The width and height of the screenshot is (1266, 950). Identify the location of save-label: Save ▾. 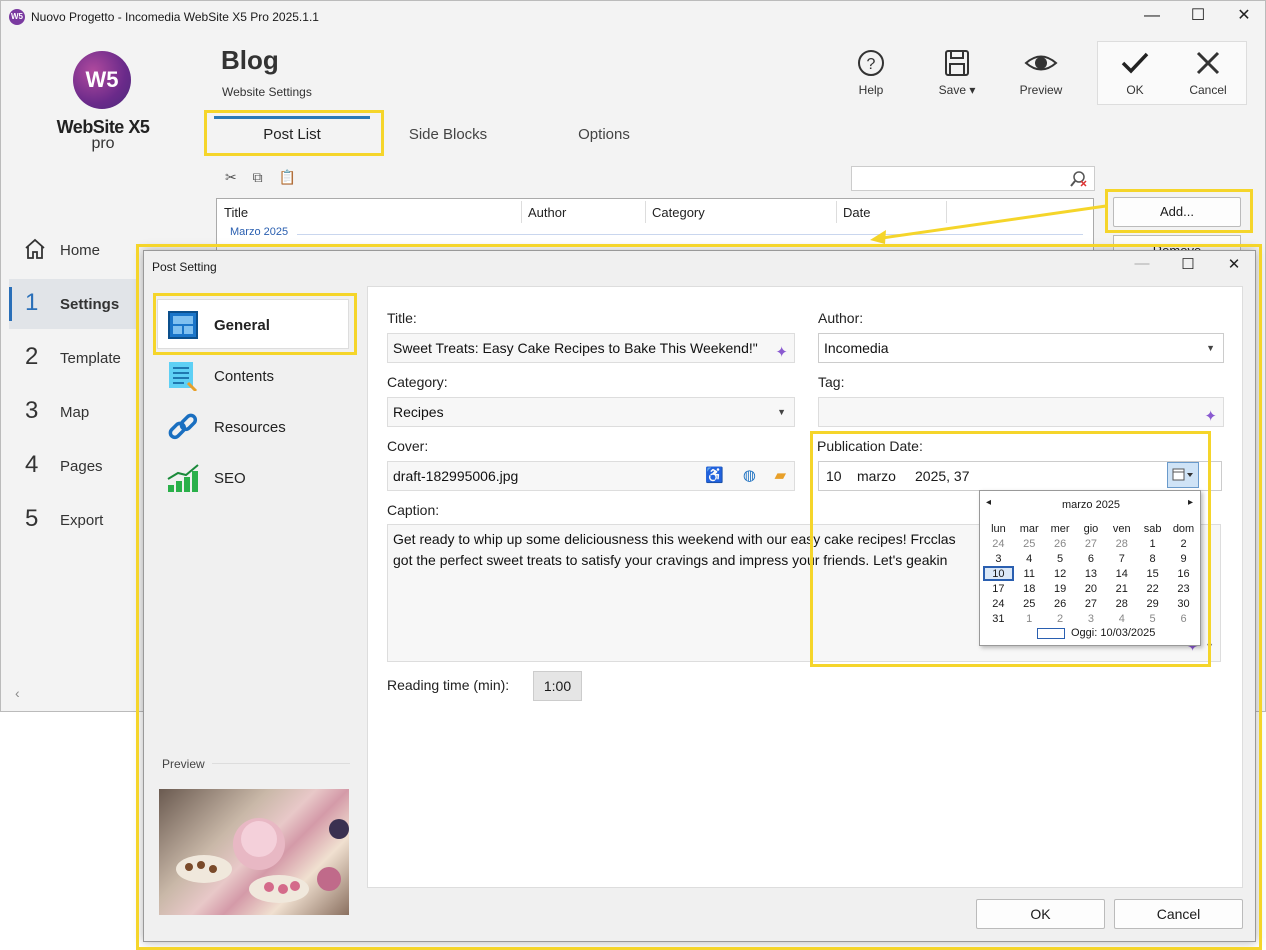
(957, 90).